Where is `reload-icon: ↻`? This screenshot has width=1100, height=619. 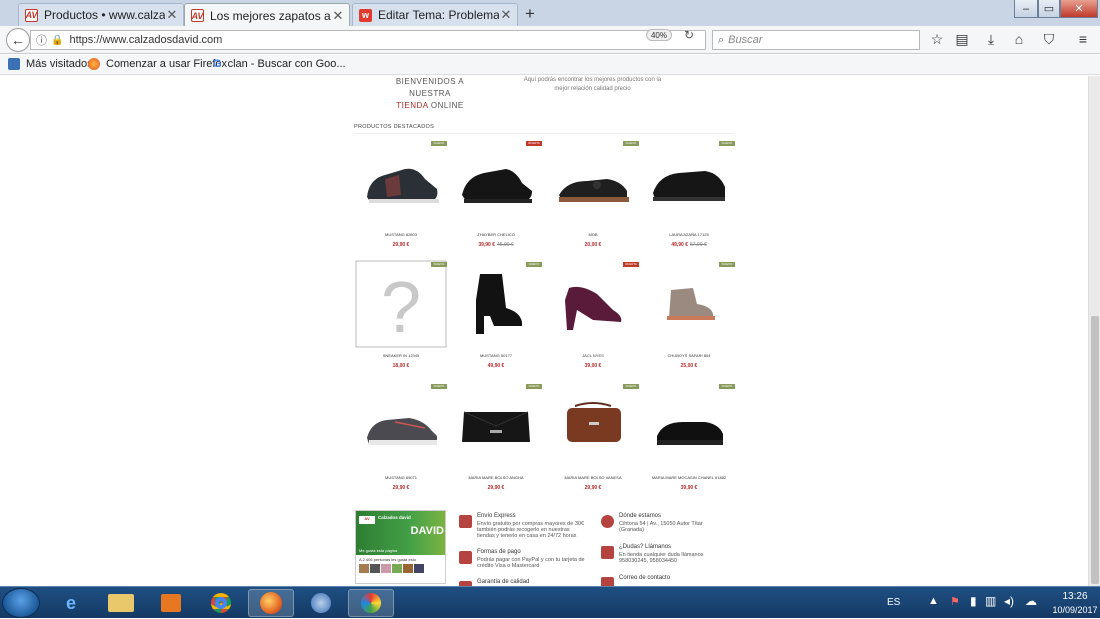 reload-icon: ↻ is located at coordinates (689, 35).